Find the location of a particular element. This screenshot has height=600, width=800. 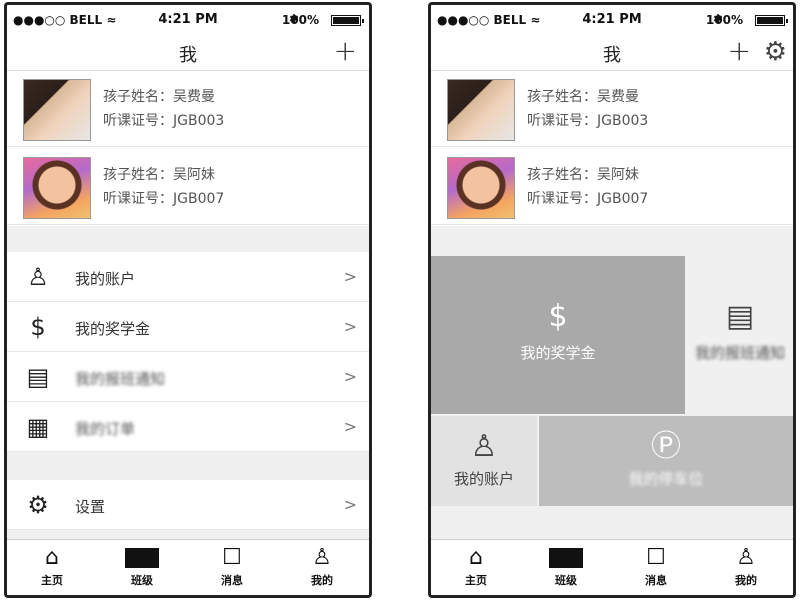

page-title: 我 is located at coordinates (188, 55).